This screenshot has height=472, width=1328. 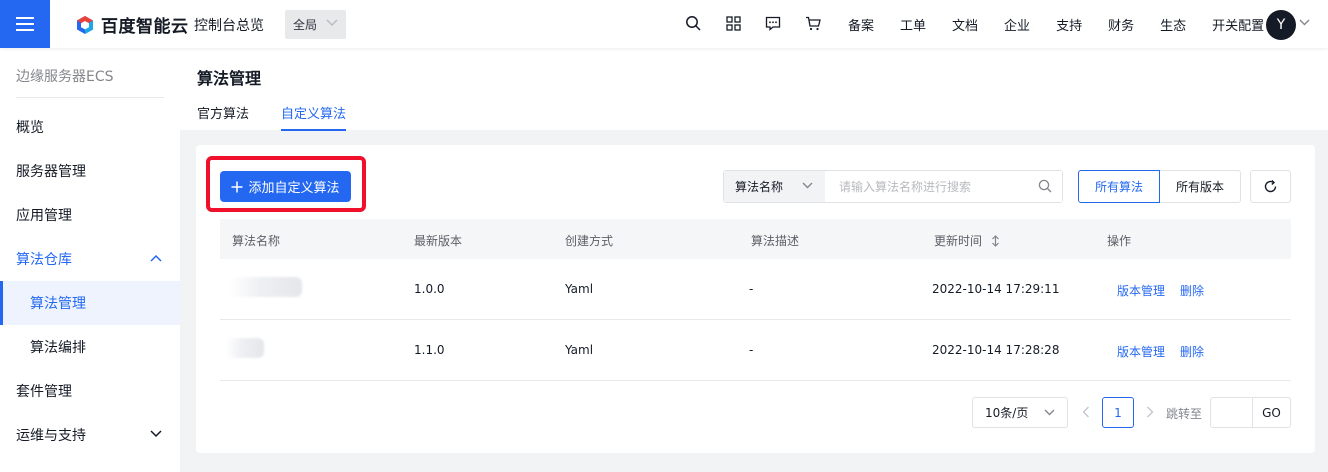 What do you see at coordinates (1271, 412) in the screenshot?
I see `go-button: GO` at bounding box center [1271, 412].